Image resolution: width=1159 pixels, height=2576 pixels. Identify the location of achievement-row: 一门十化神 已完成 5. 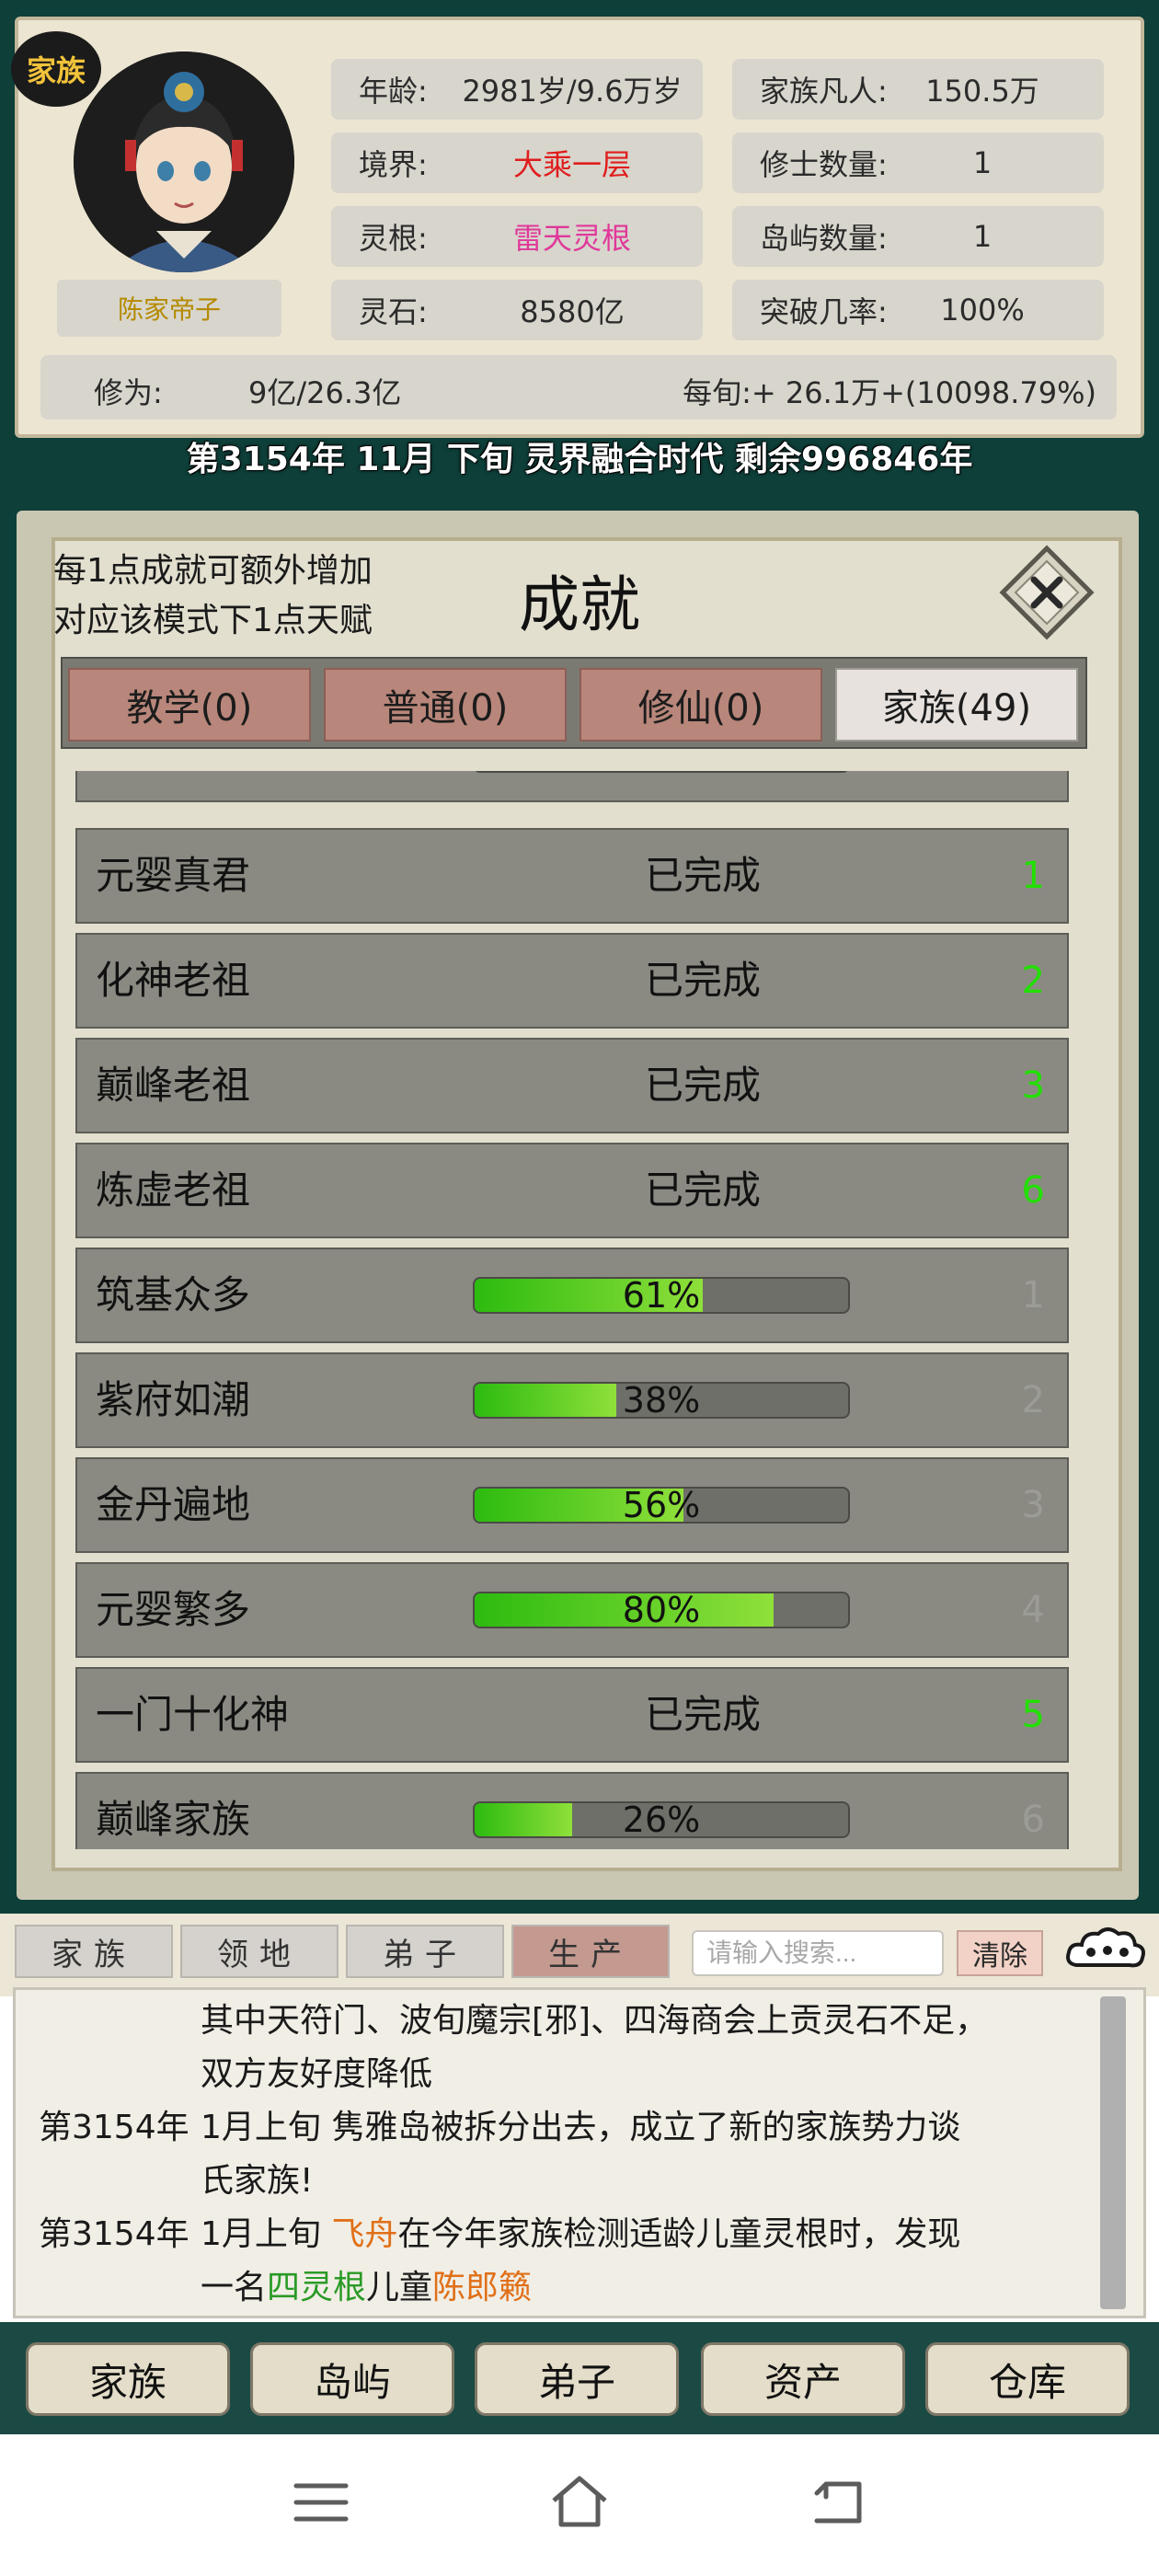
(572, 1715).